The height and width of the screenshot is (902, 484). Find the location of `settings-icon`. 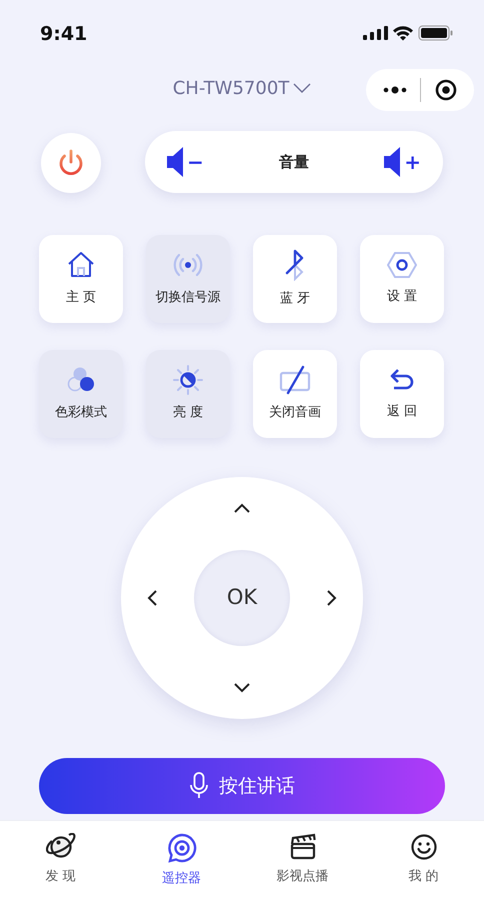

settings-icon is located at coordinates (402, 265).